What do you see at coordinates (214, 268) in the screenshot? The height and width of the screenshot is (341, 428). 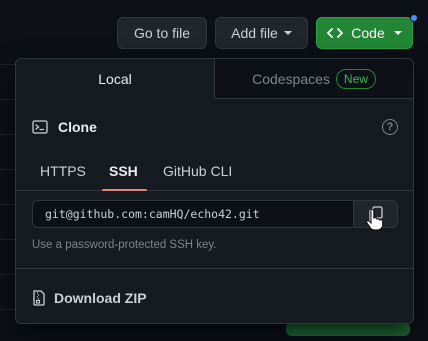 I see `divider` at bounding box center [214, 268].